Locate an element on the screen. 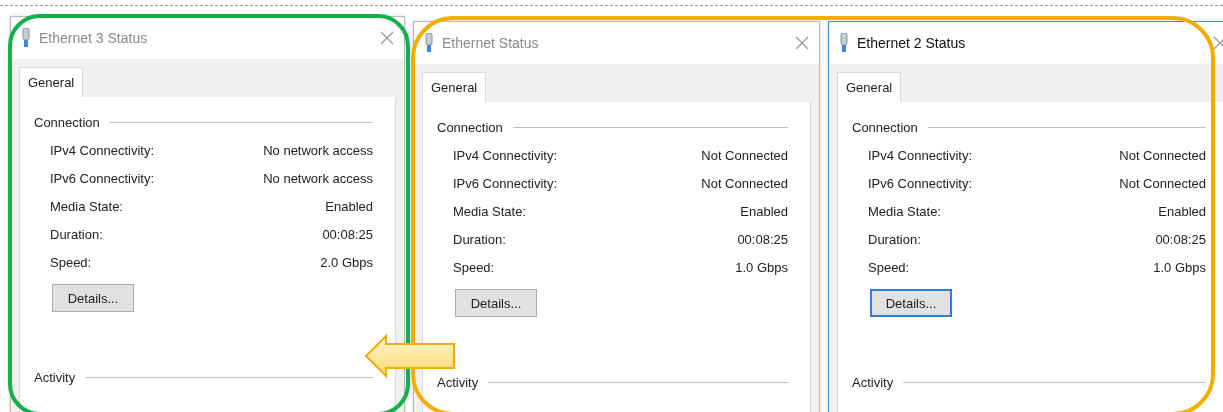 This screenshot has width=1223, height=412. window-title: Ethernet Status is located at coordinates (491, 43).